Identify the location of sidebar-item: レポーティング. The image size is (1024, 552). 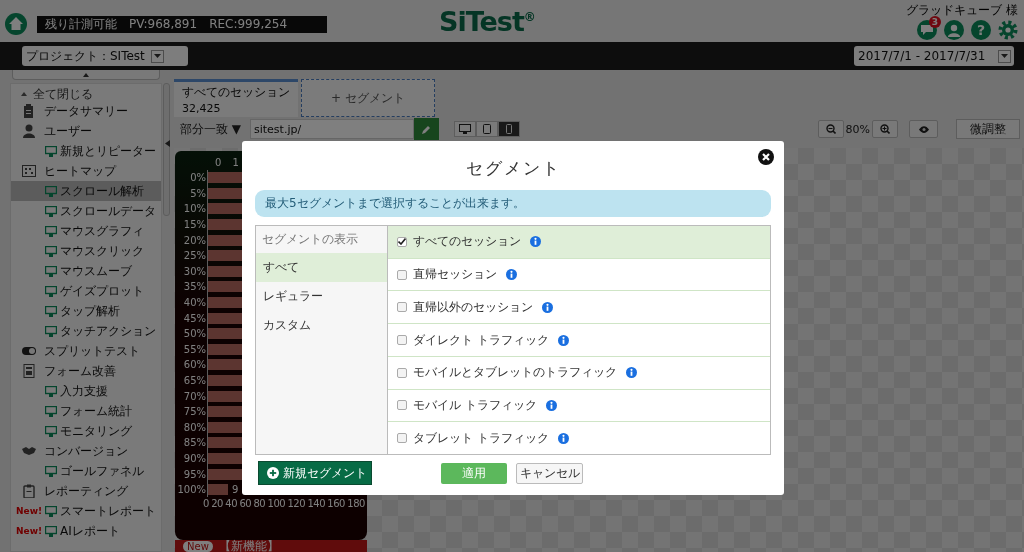
(86, 491).